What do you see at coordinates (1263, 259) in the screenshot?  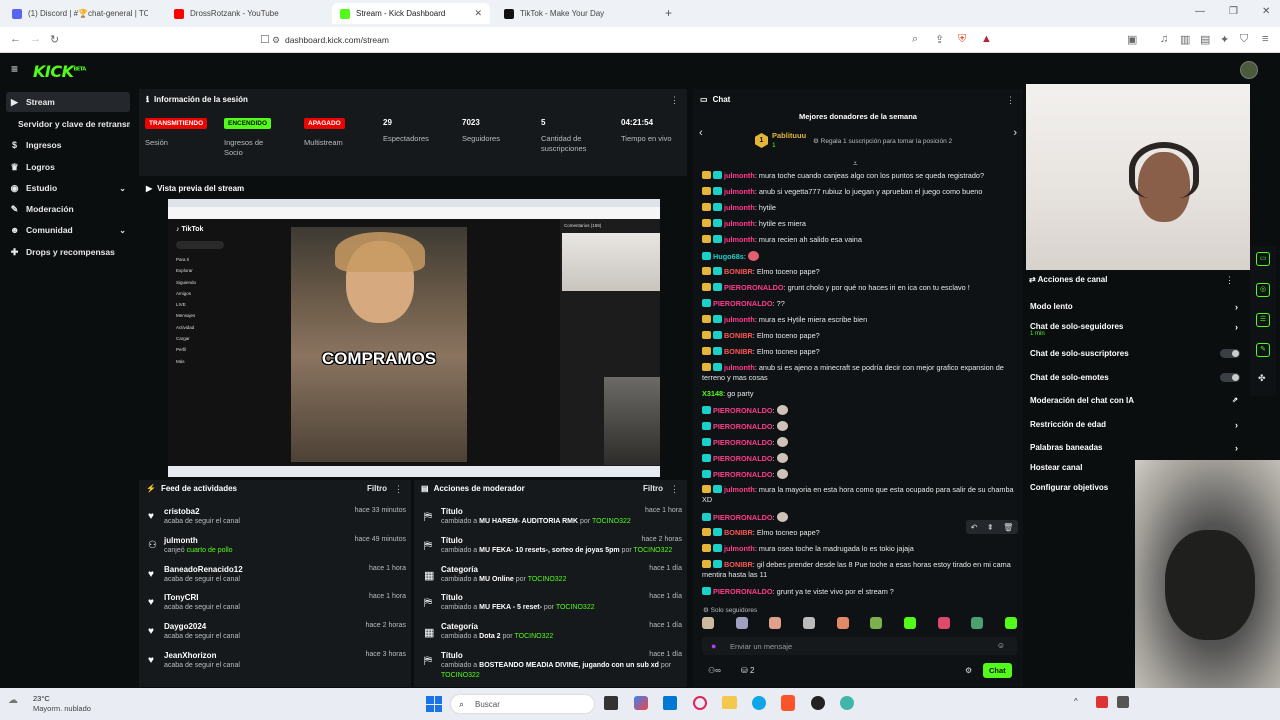 I see `chat-tool-icon: ▭` at bounding box center [1263, 259].